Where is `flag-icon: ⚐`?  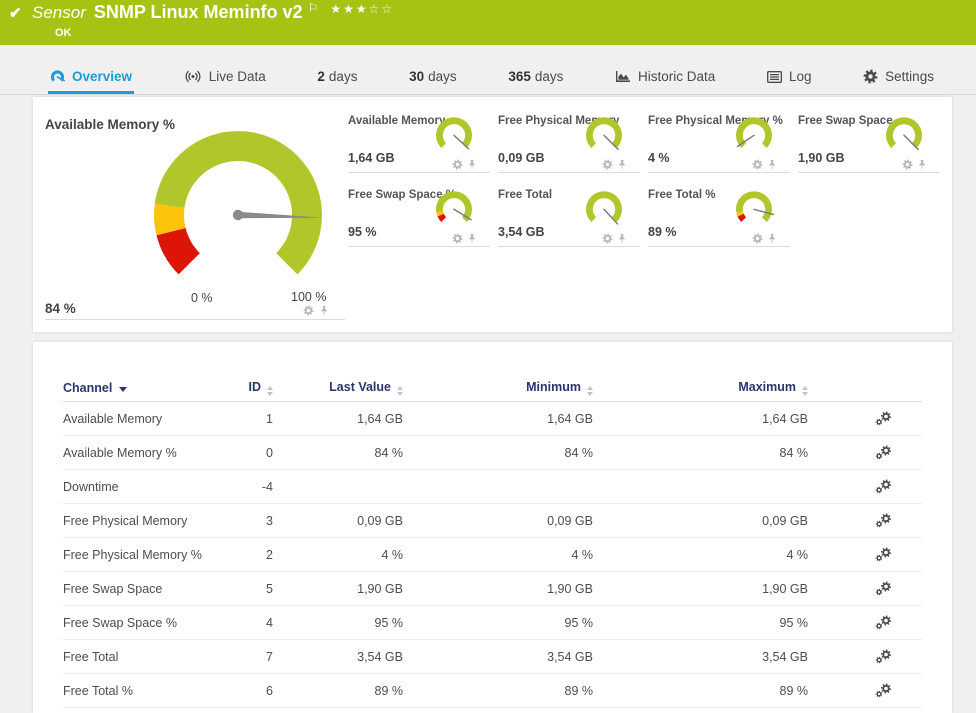 flag-icon: ⚐ is located at coordinates (313, 8).